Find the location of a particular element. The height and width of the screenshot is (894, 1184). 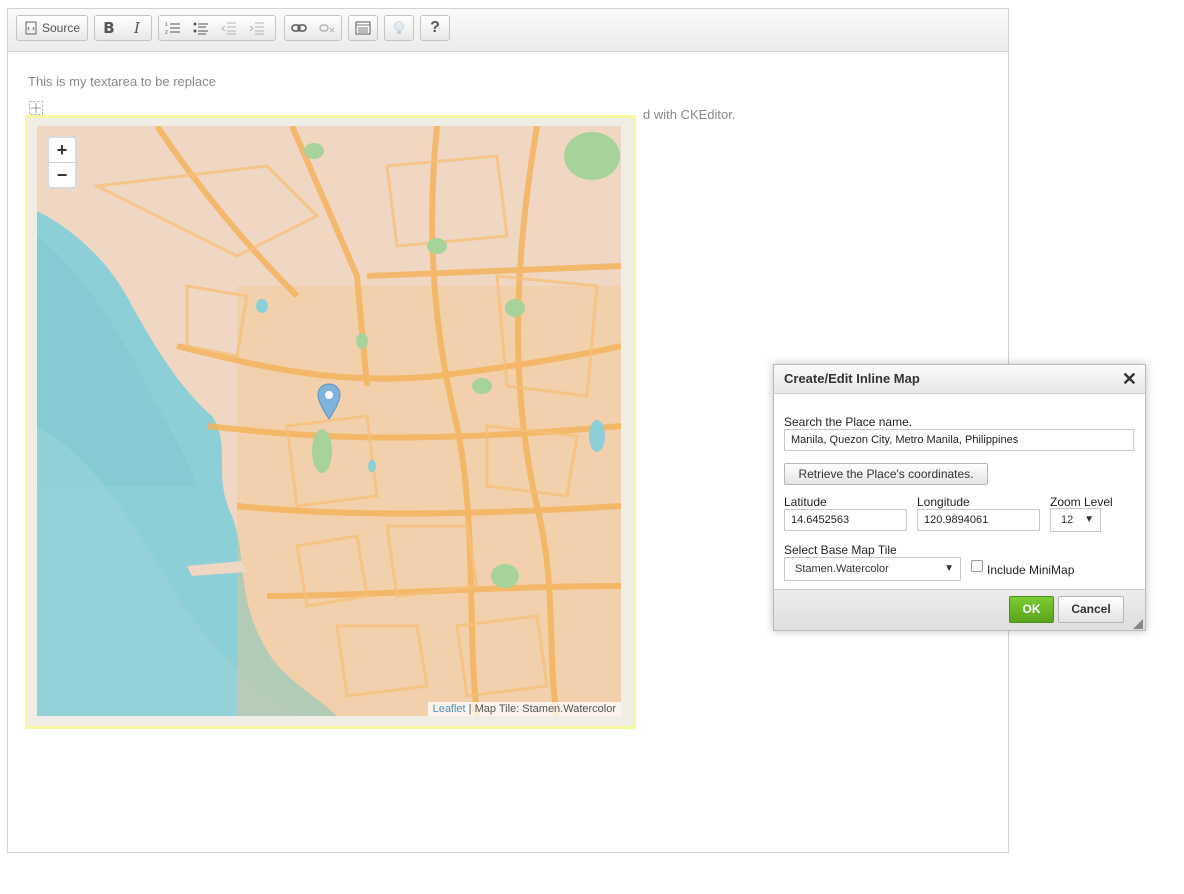

latitude-label: Latitude is located at coordinates (805, 502).